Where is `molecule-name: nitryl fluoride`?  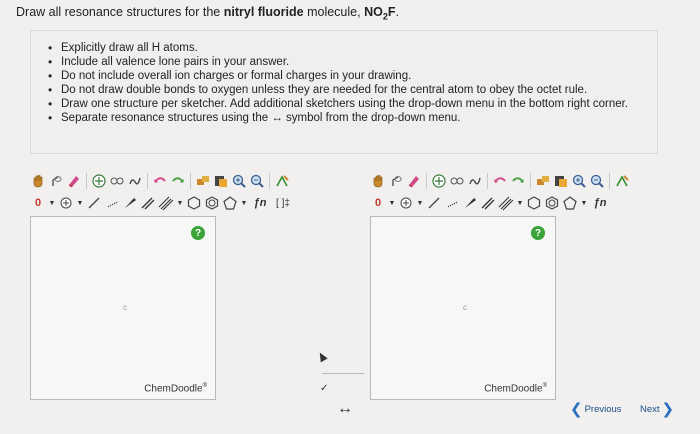 molecule-name: nitryl fluoride is located at coordinates (263, 12).